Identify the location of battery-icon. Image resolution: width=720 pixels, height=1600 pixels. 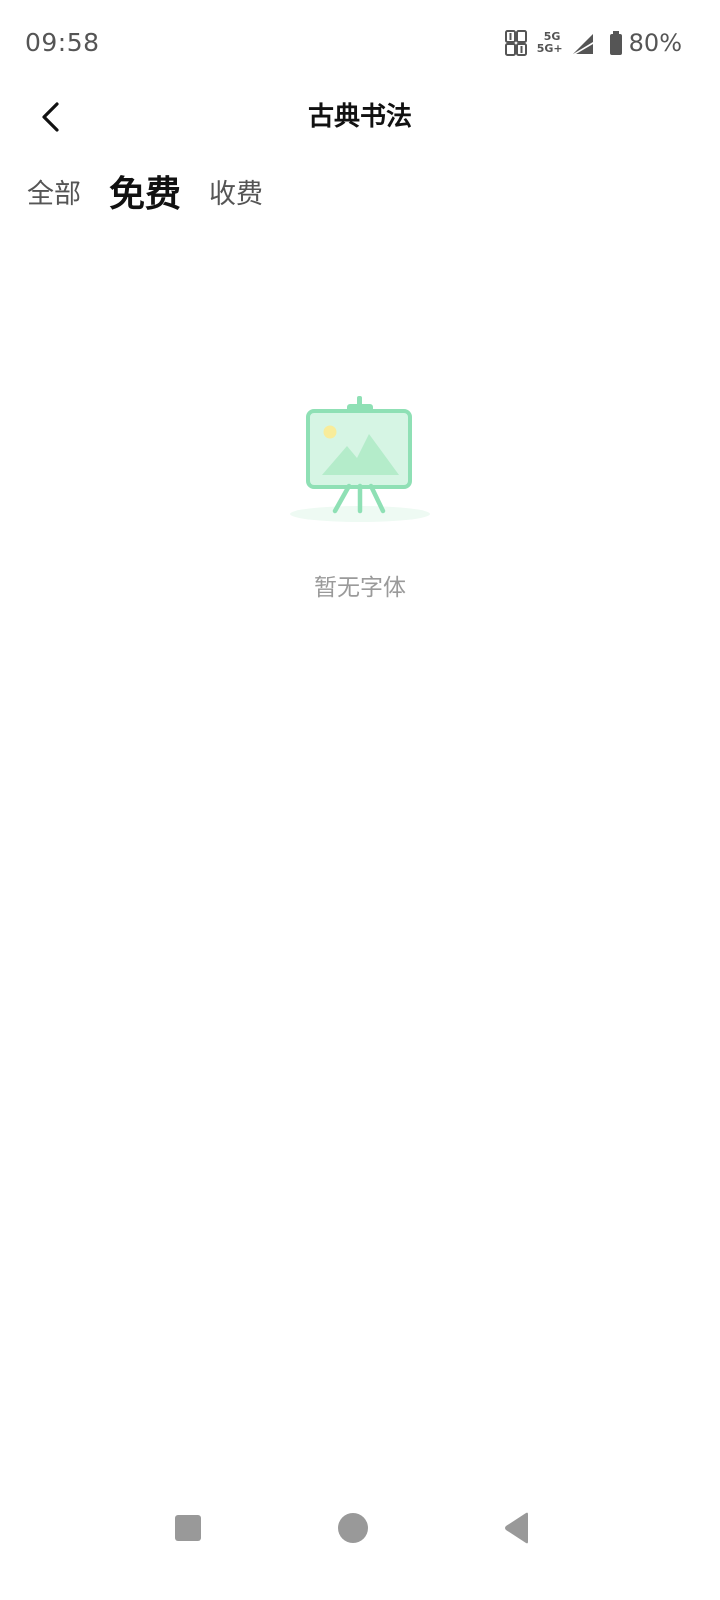
(615, 43).